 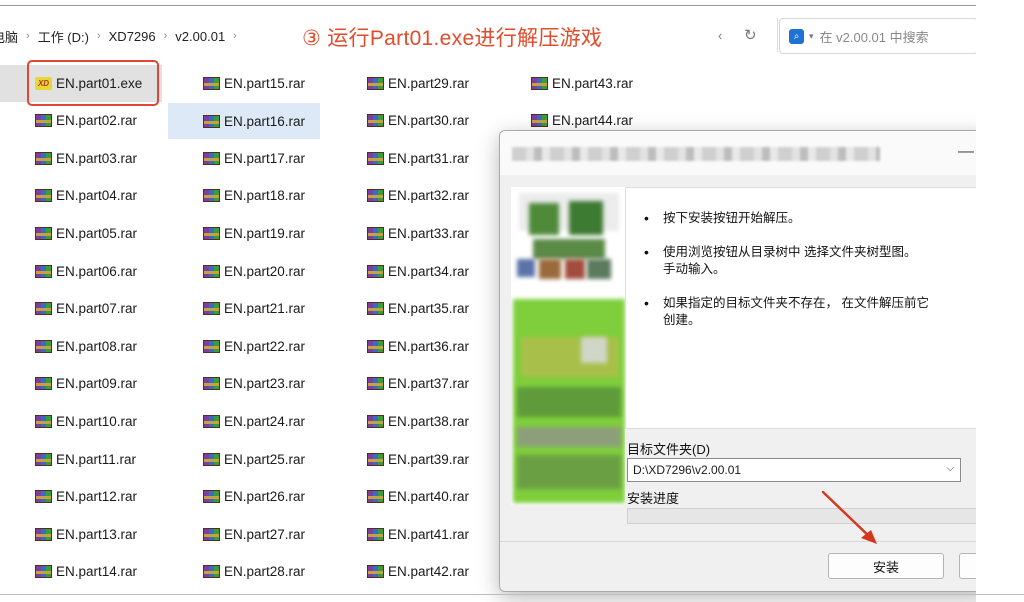 What do you see at coordinates (96, 459) in the screenshot?
I see `file-name: EN.part11.rar` at bounding box center [96, 459].